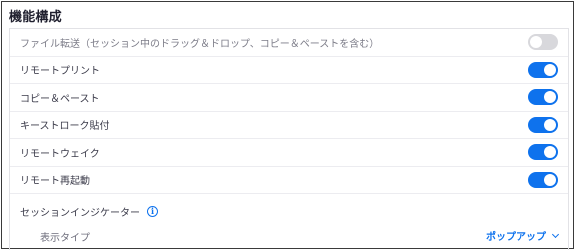  What do you see at coordinates (60, 72) in the screenshot?
I see `setting-label-remote-print: リモートプリント` at bounding box center [60, 72].